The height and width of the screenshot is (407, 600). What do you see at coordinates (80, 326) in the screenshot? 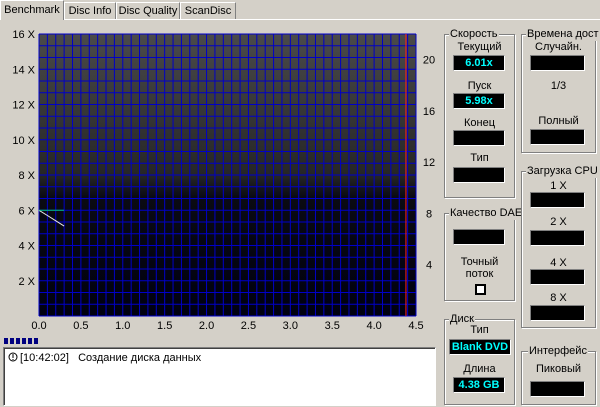
I see `x-tick-label: 0.5` at bounding box center [80, 326].